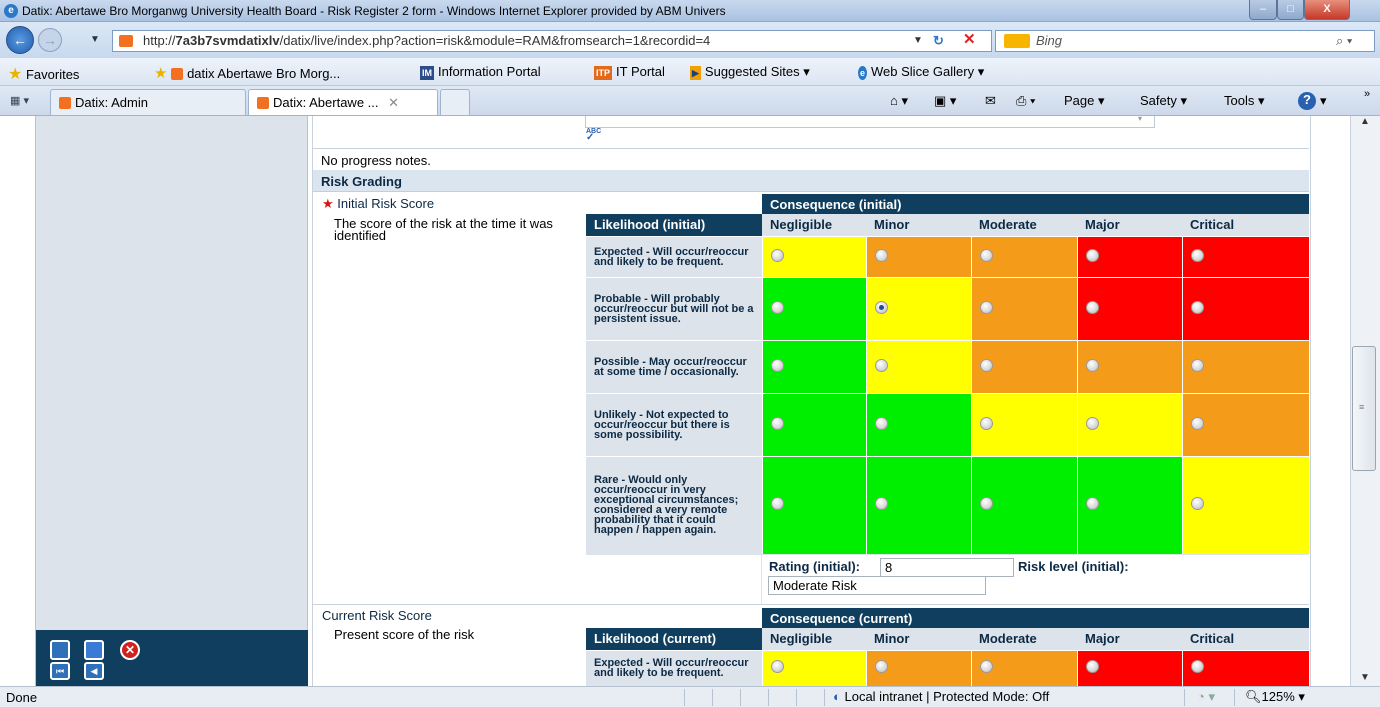  I want to click on fav-it-portal: ITP IT Portal, so click(629, 72).